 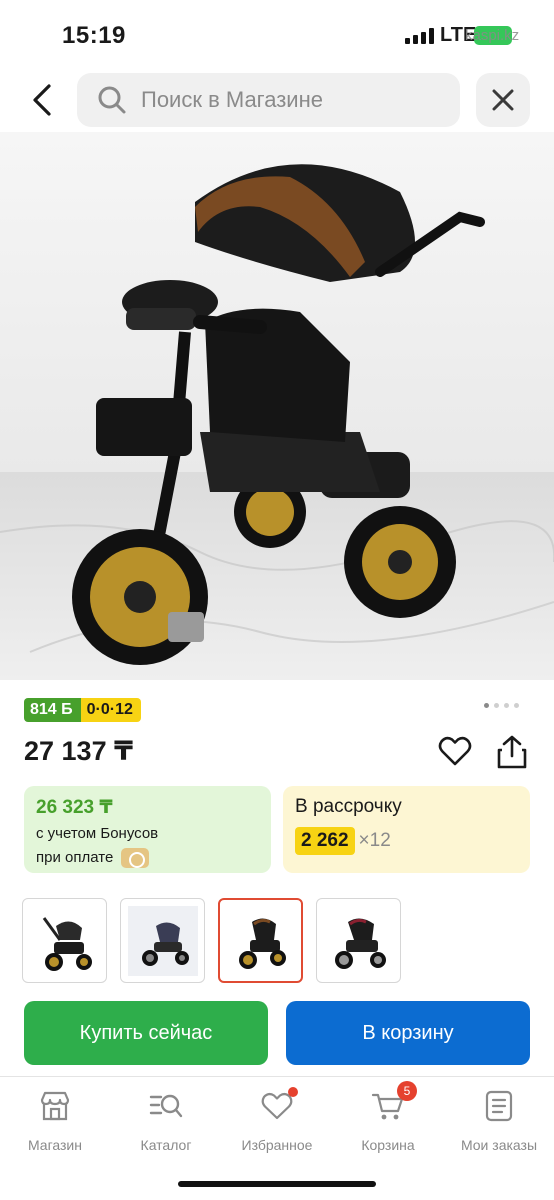 I want to click on share-icon, so click(x=512, y=752).